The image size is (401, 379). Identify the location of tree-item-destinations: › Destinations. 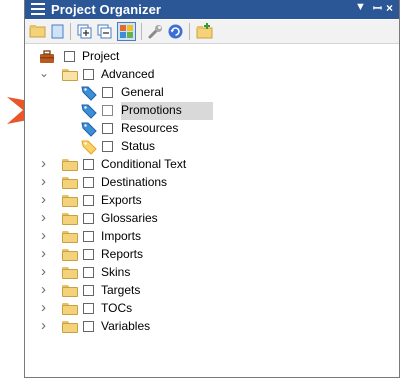
(212, 182).